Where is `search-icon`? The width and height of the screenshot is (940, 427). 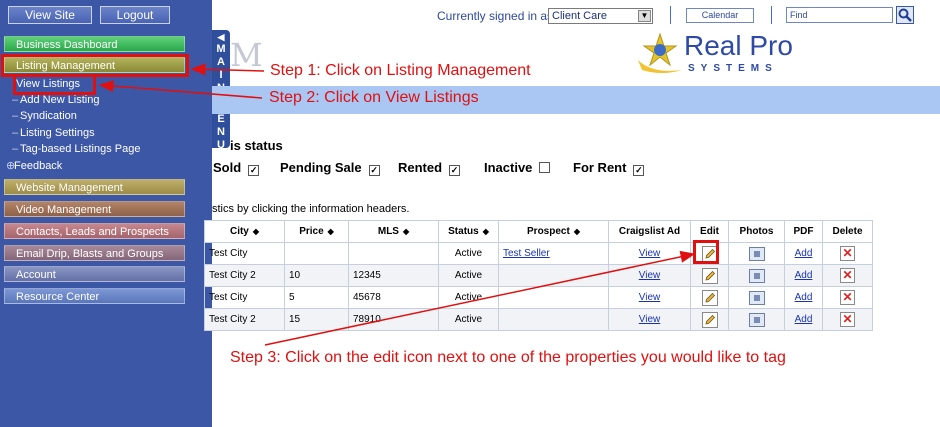
search-icon is located at coordinates (905, 15).